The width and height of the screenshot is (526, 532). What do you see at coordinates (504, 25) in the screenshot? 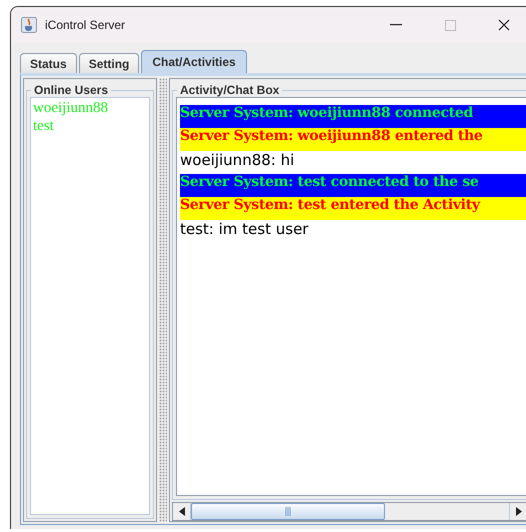
I see `close-icon` at bounding box center [504, 25].